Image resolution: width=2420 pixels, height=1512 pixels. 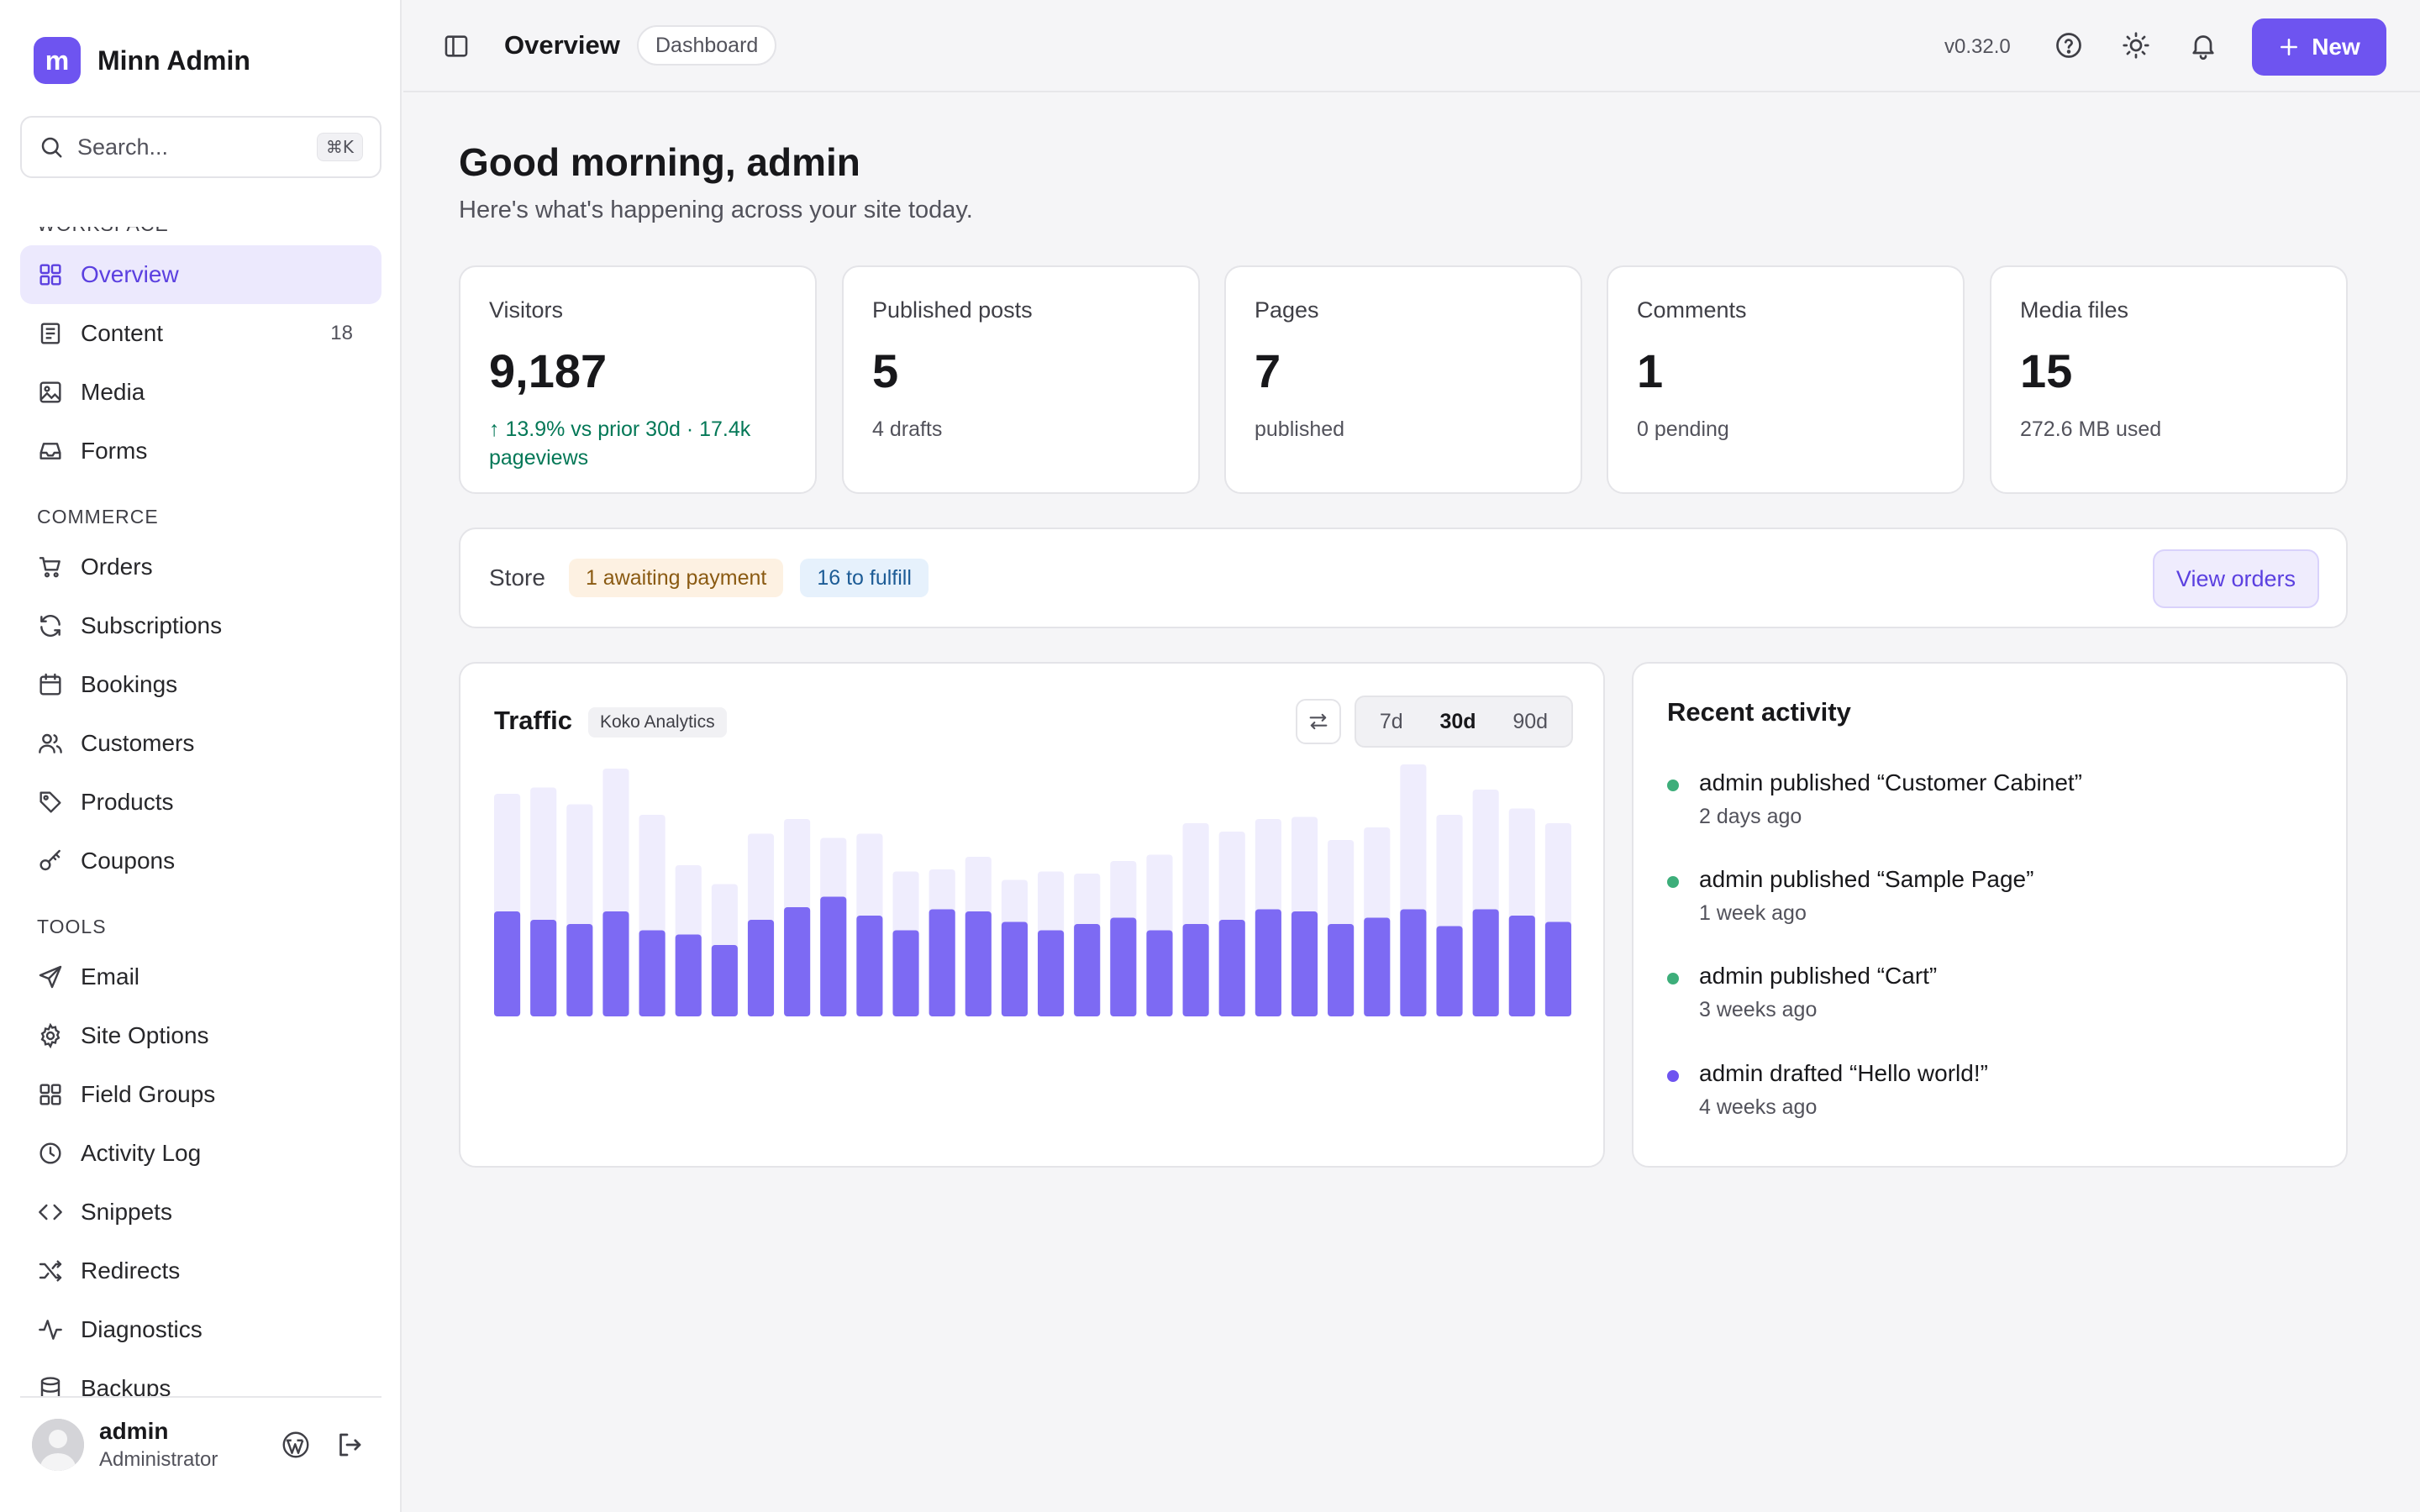 I want to click on stat-value: 1, so click(x=1650, y=370).